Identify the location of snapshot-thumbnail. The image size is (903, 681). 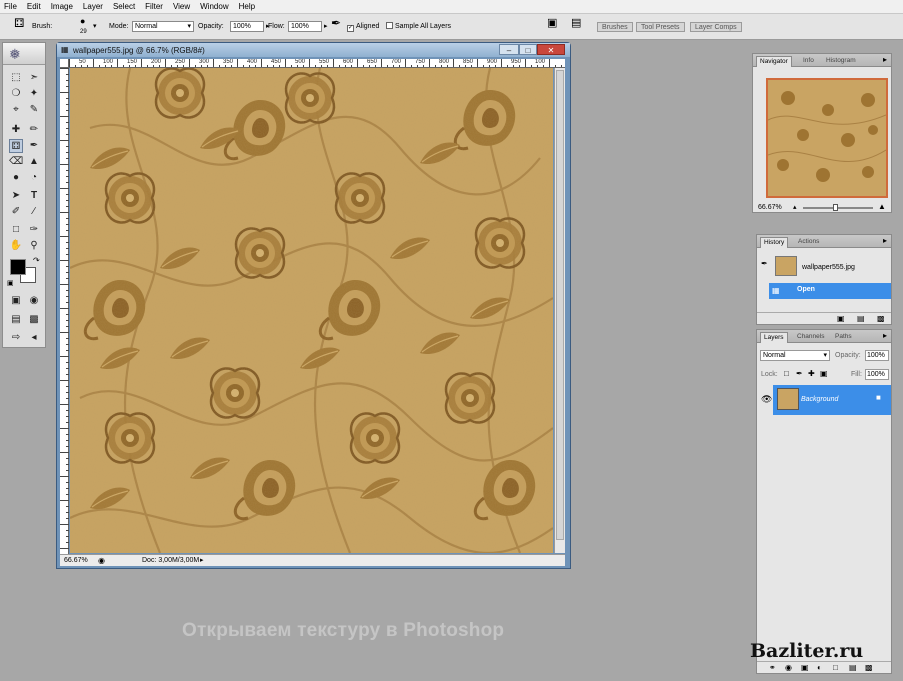
(786, 266).